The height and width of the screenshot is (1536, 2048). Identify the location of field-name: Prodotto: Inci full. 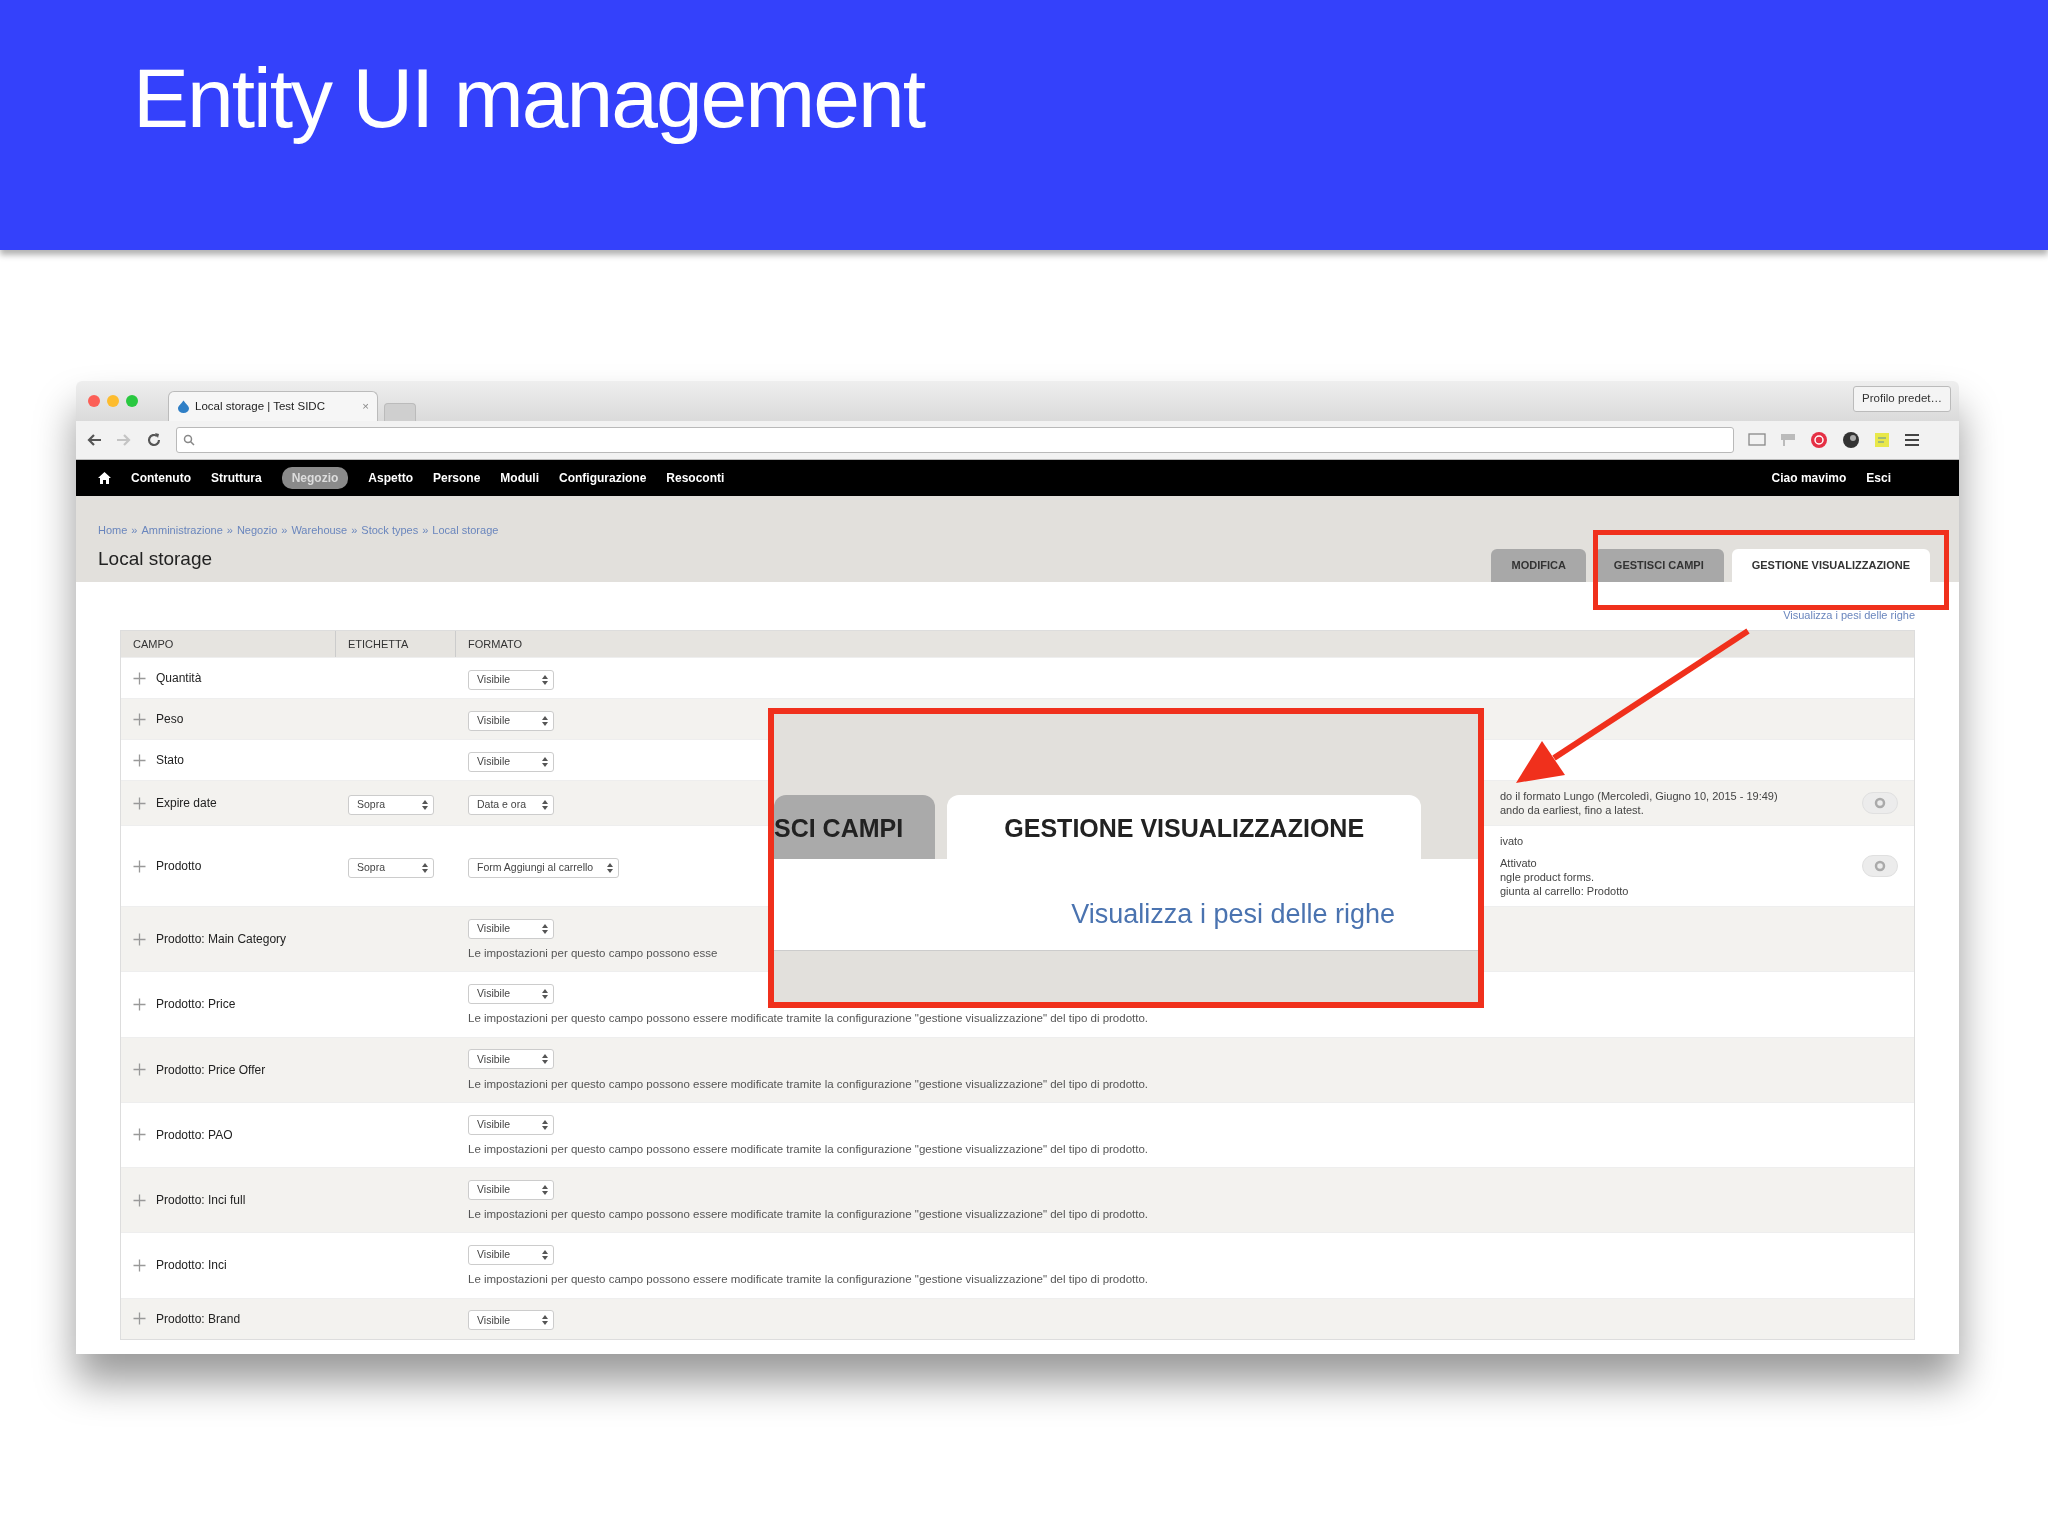
(201, 1201).